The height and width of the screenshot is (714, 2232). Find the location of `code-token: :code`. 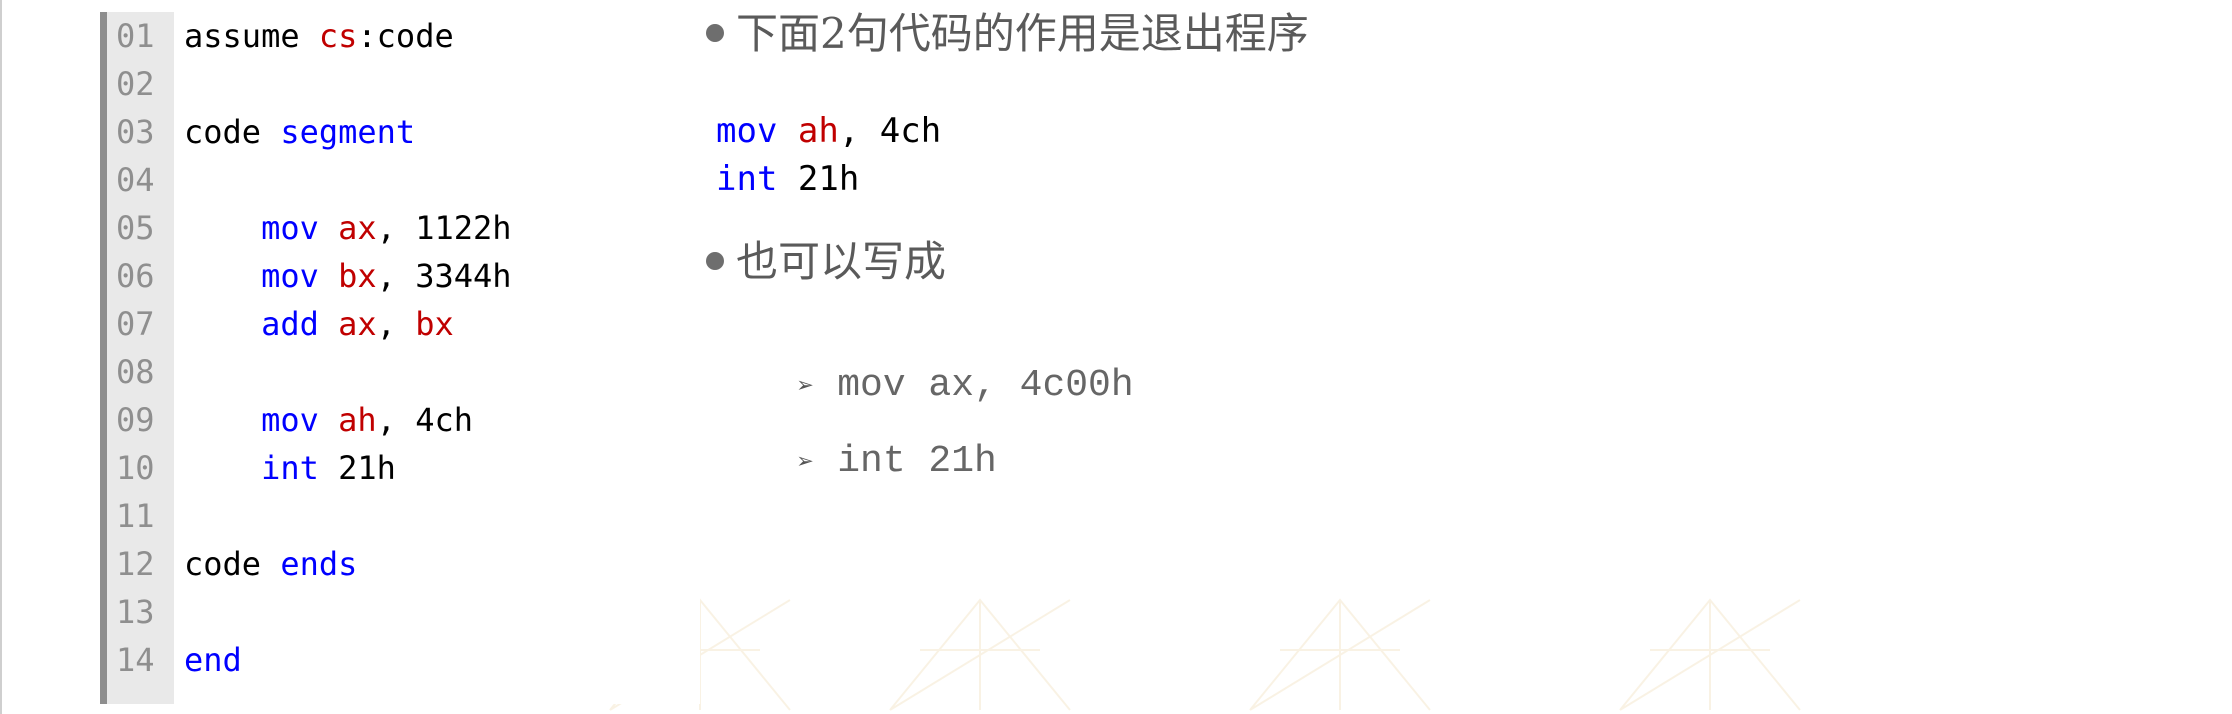

code-token: :code is located at coordinates (405, 36).